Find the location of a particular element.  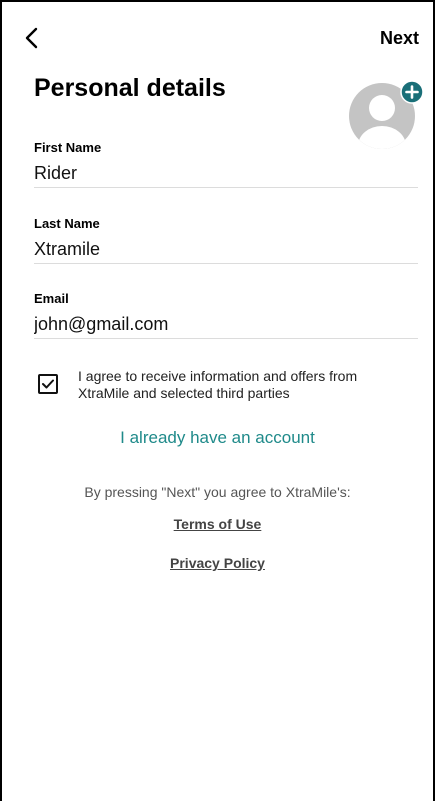

back-button is located at coordinates (34, 38).